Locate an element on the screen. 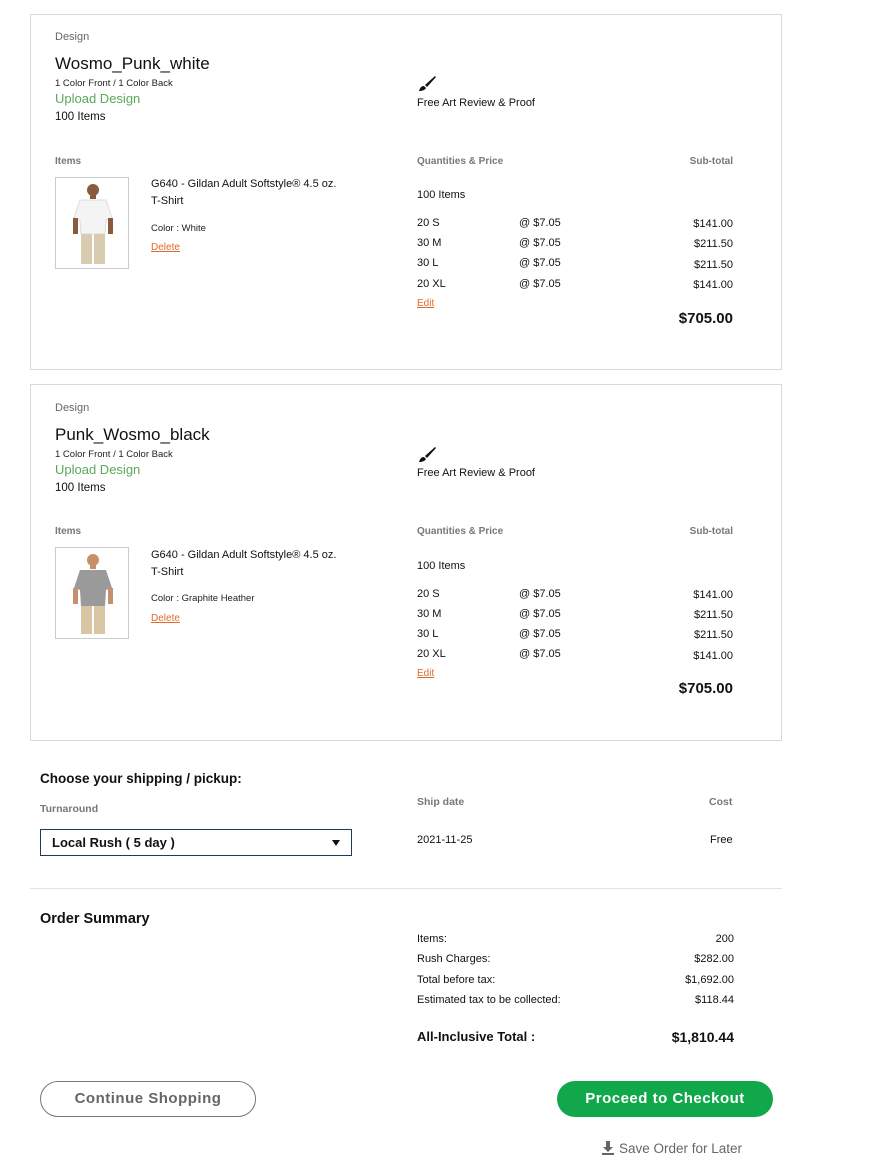 The height and width of the screenshot is (1176, 872). ship-date-label: Ship date is located at coordinates (441, 802).